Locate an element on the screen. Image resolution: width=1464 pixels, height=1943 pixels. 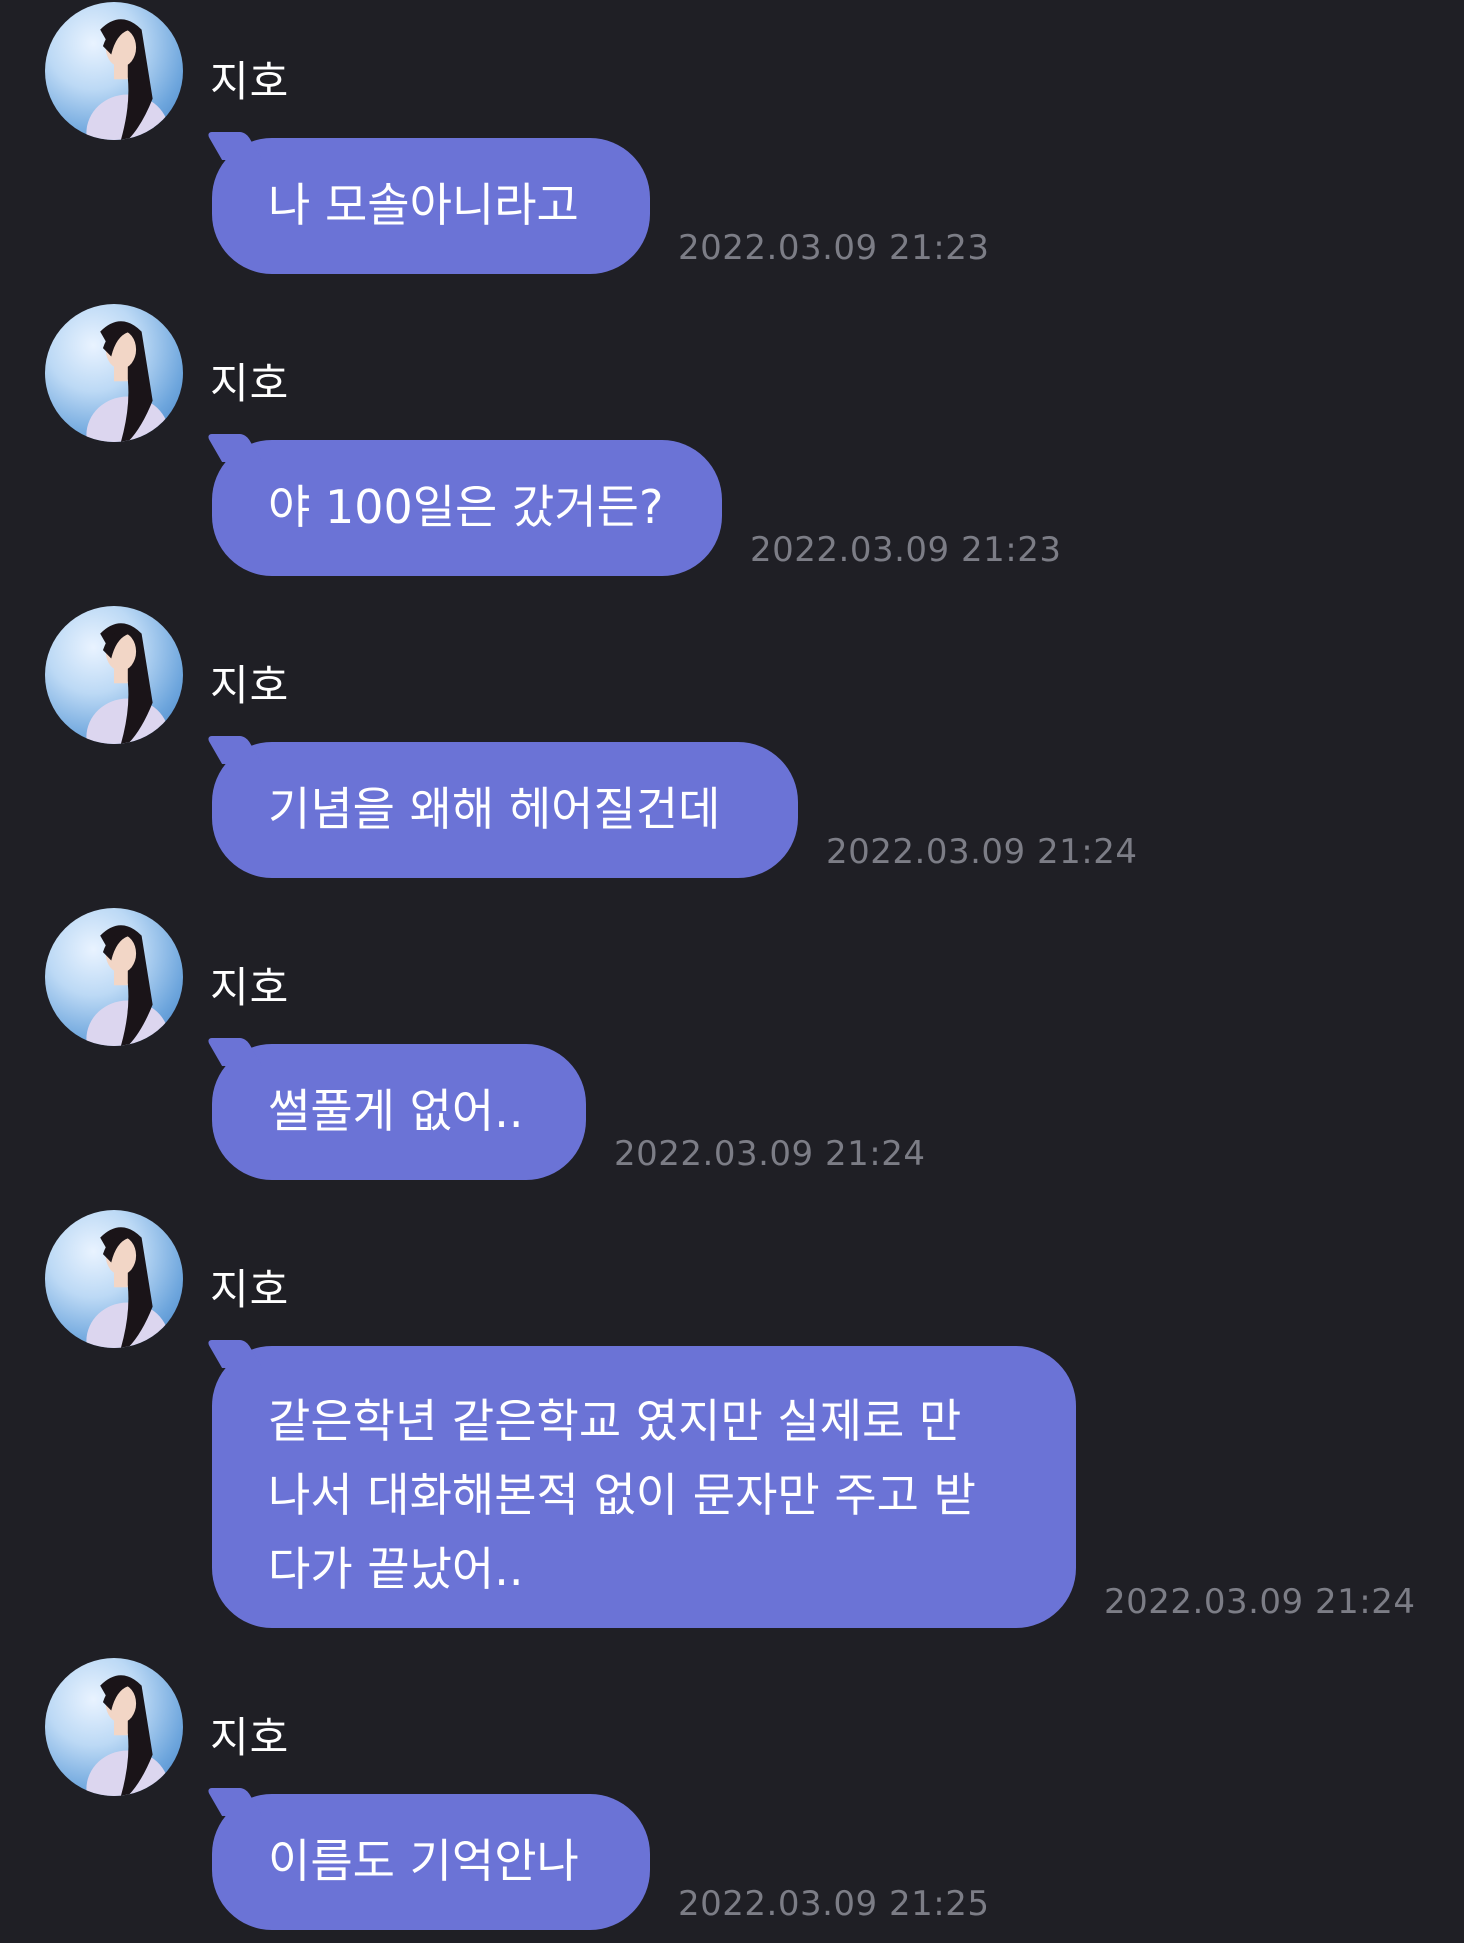
message-bubble: 나 모솔아니라고 is located at coordinates (431, 206).